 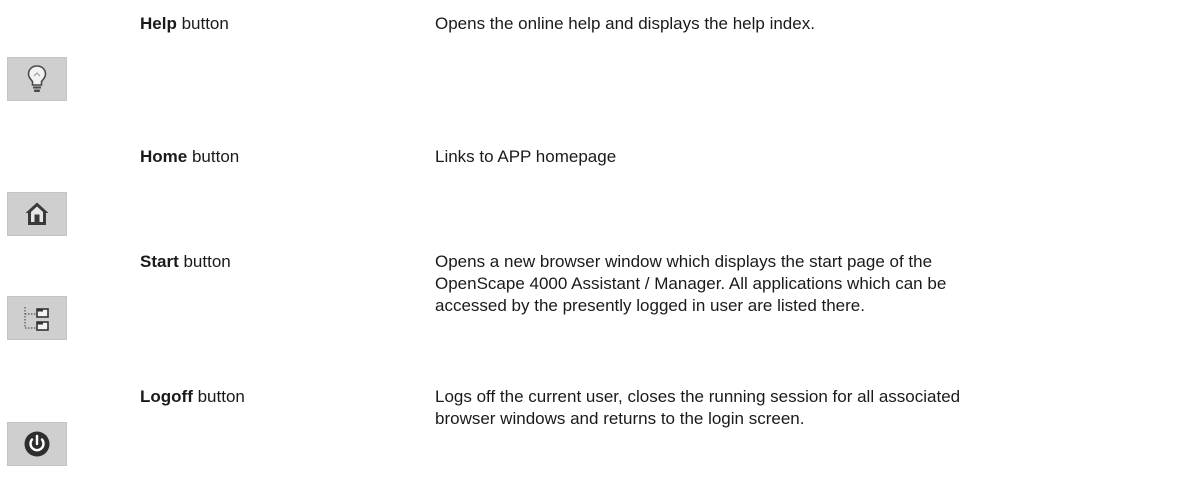 I want to click on power-icon, so click(x=37, y=444).